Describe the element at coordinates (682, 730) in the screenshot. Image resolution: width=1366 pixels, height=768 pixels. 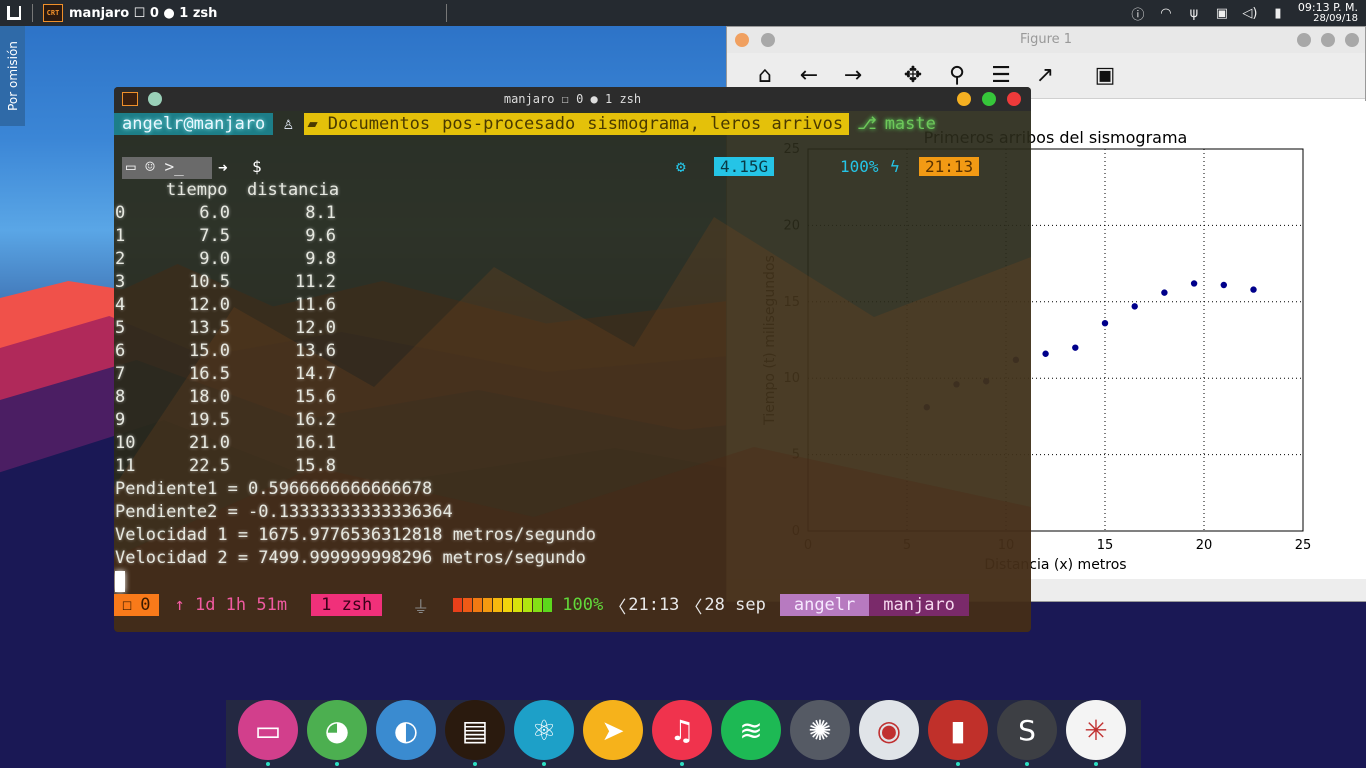
I see `music-icon: ♫` at that location.